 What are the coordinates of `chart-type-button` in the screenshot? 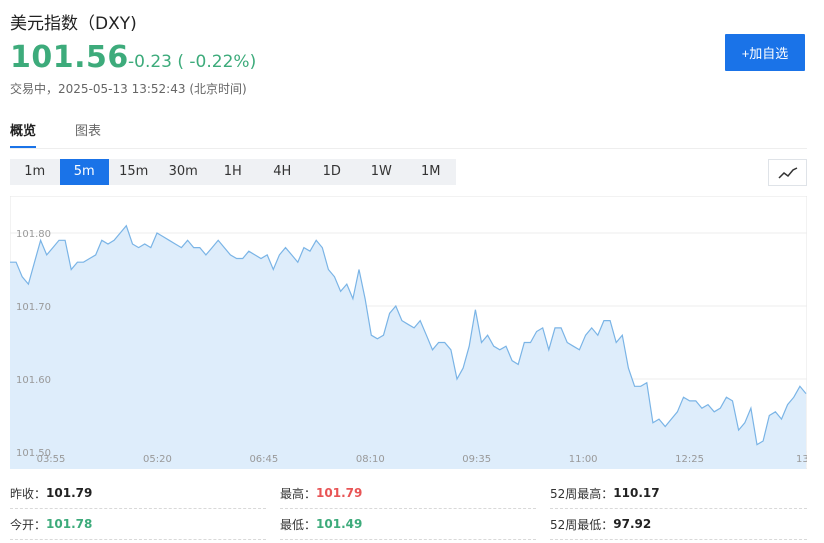 It's located at (787, 172).